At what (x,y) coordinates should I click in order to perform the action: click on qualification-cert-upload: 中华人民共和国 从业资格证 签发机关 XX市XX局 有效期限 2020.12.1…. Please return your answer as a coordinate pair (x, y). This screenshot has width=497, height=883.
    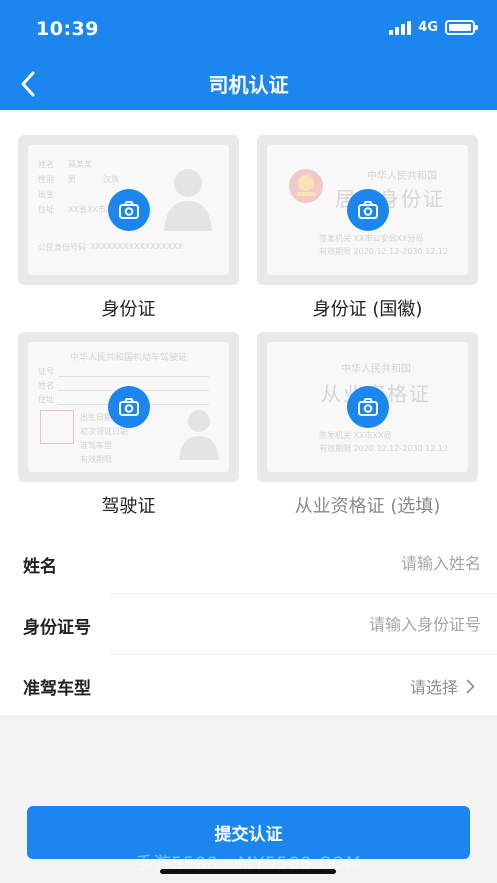
    Looking at the image, I should click on (367, 407).